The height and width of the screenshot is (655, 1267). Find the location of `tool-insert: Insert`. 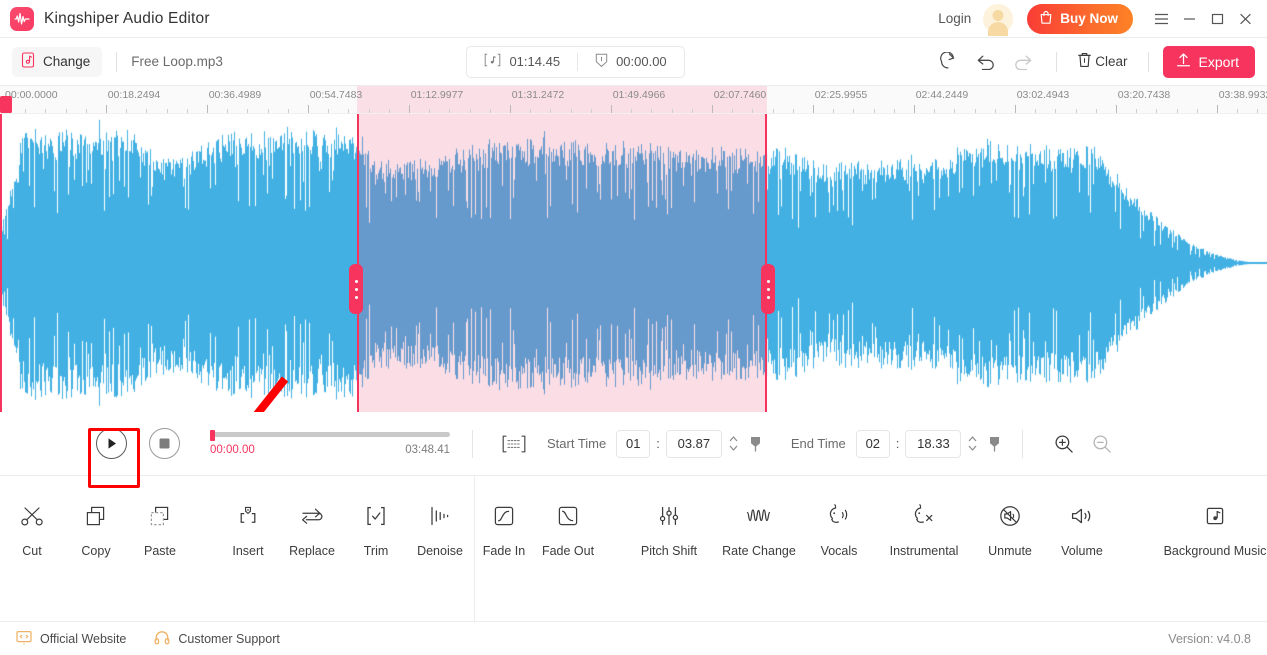

tool-insert: Insert is located at coordinates (248, 527).